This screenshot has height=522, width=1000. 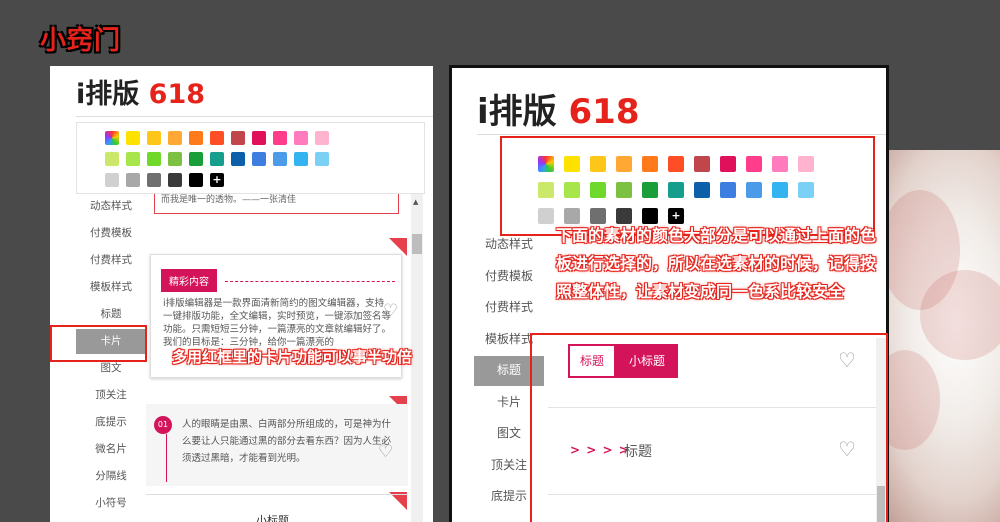 I want to click on text-snippet: 小标题, so click(x=272, y=518).